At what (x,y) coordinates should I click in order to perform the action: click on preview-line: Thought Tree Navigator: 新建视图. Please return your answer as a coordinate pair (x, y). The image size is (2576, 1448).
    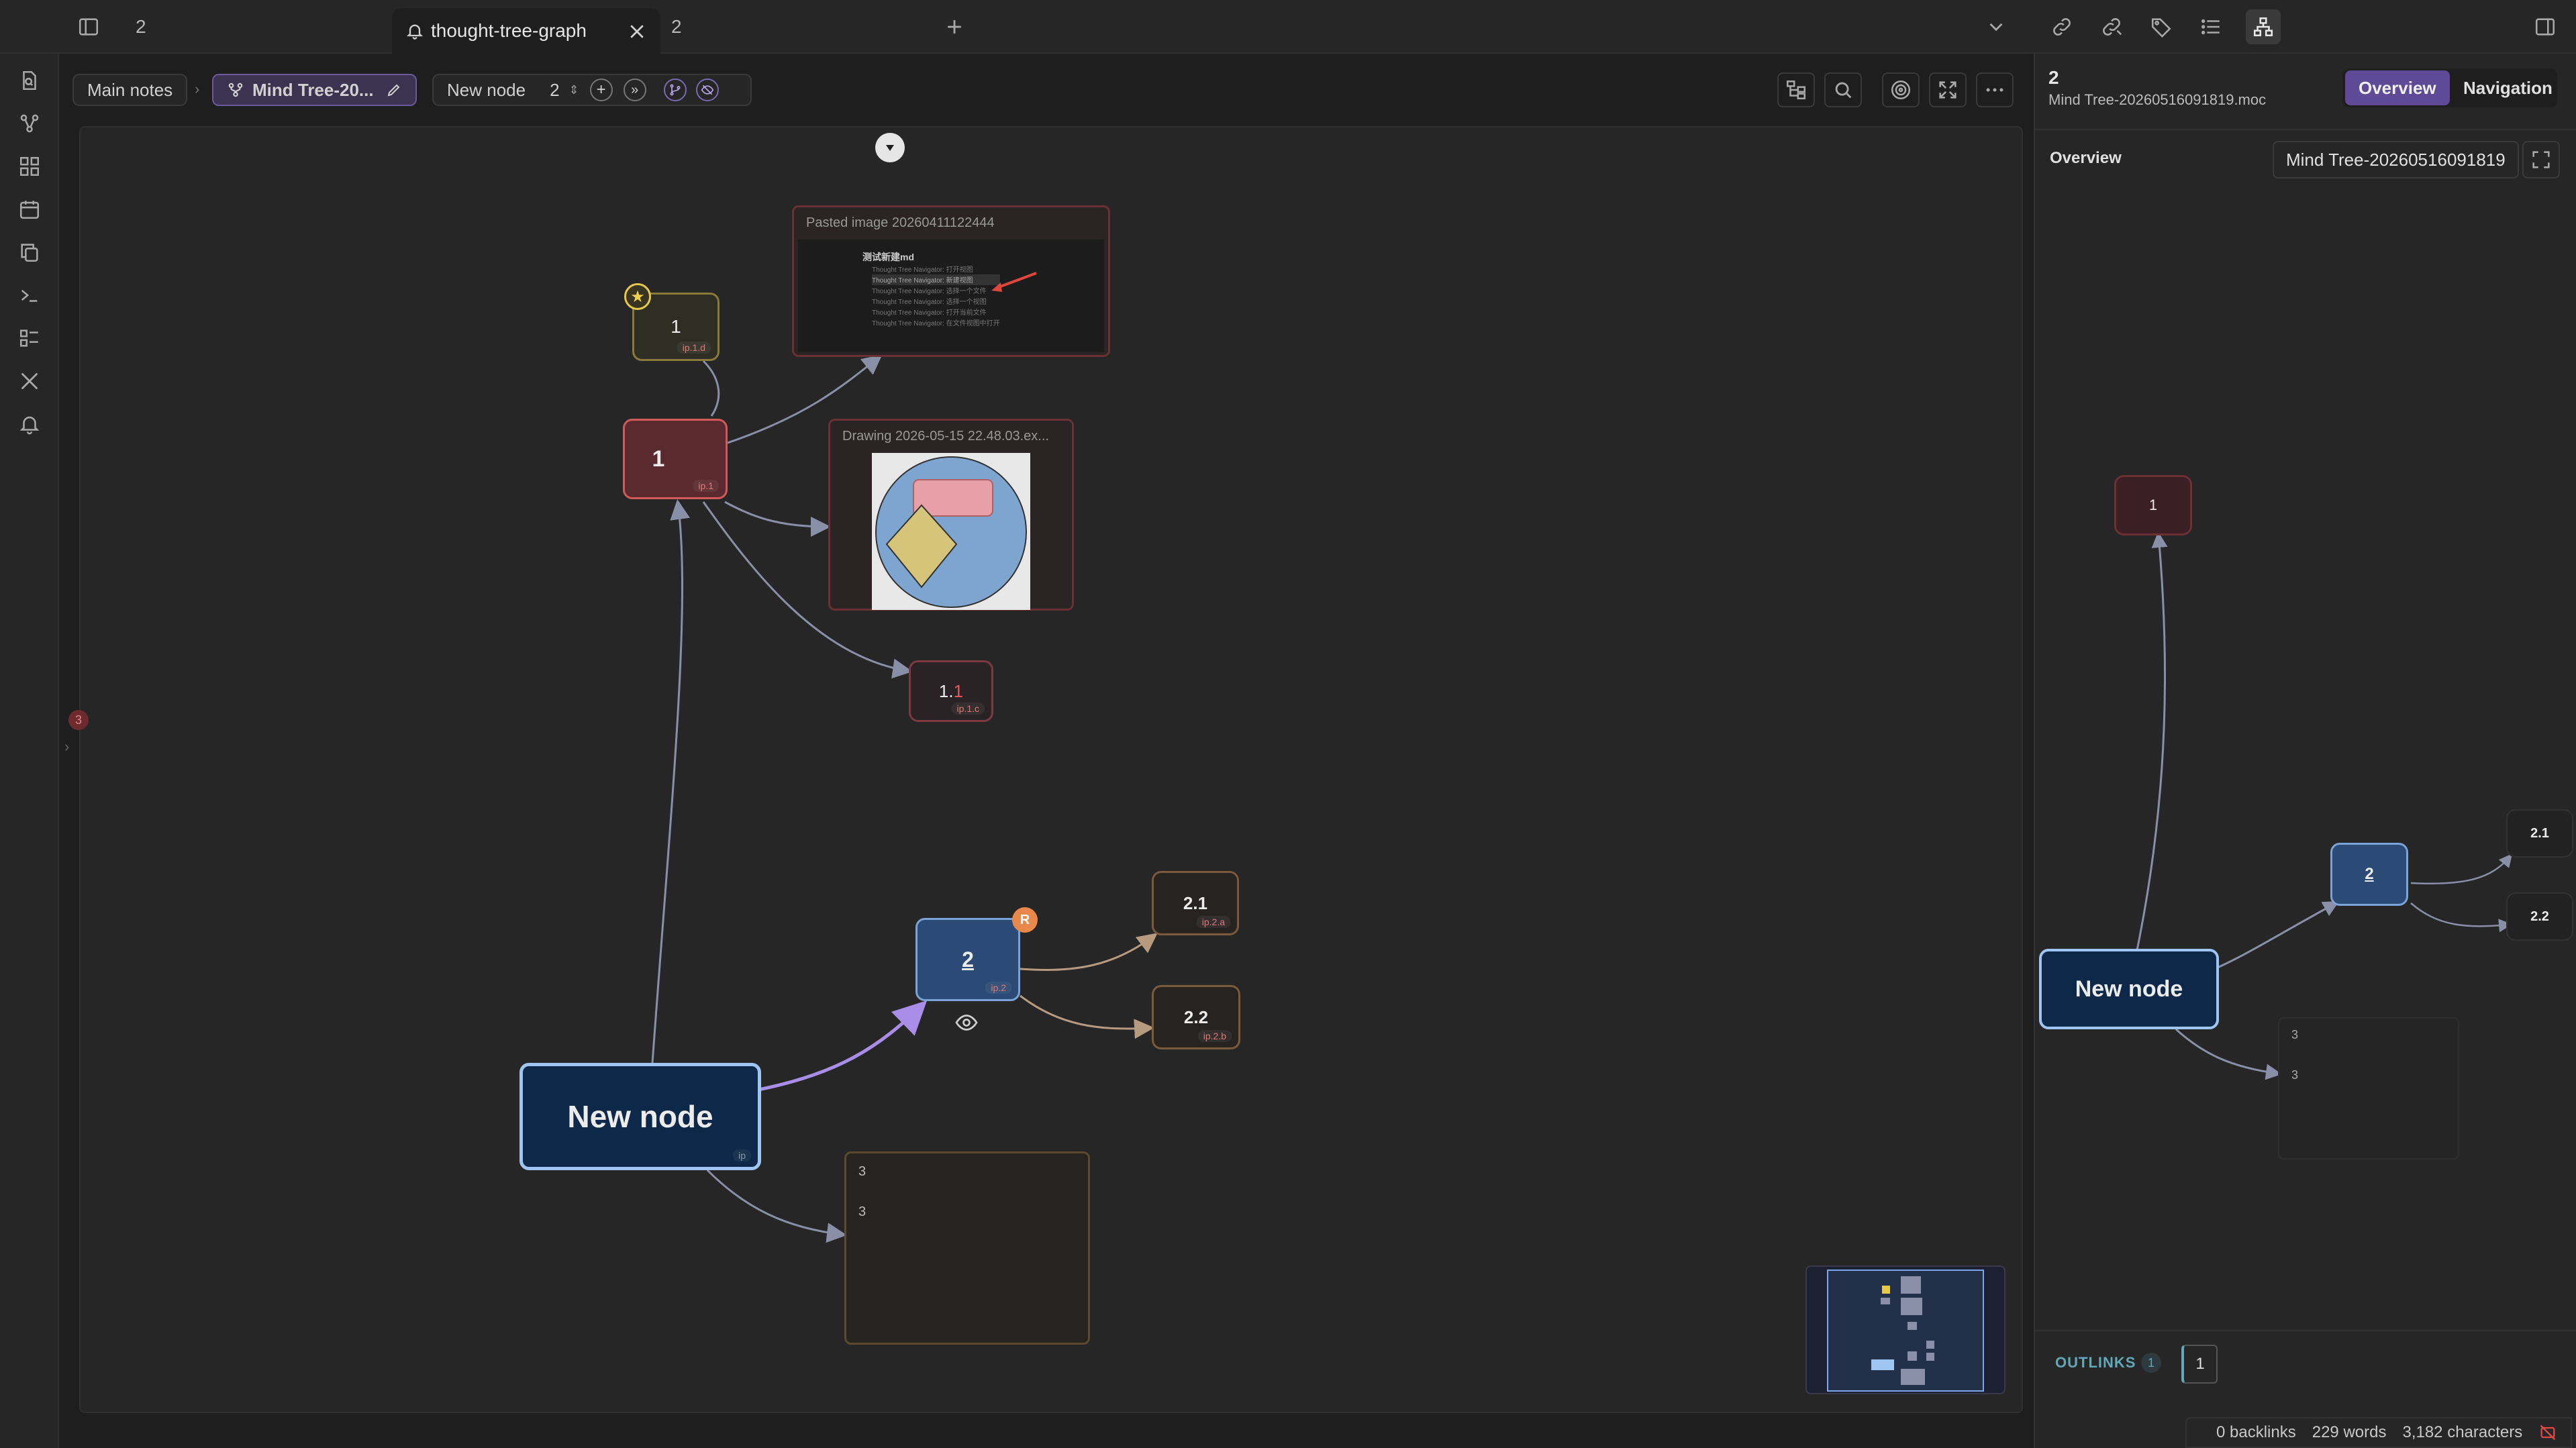
    Looking at the image, I should click on (936, 279).